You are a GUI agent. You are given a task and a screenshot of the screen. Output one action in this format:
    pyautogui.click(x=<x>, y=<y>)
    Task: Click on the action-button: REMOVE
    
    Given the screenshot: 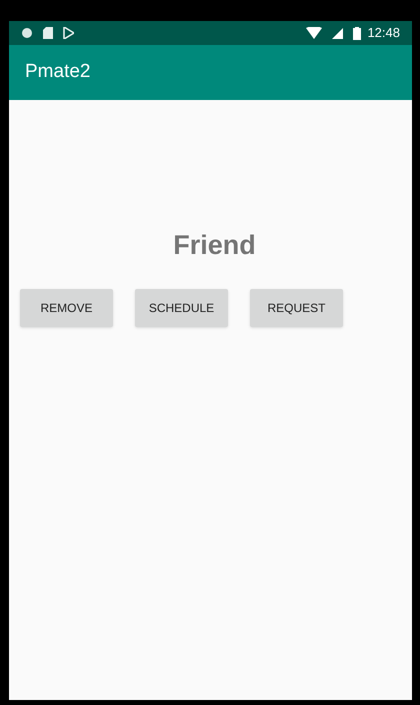 What is the action you would take?
    pyautogui.click(x=66, y=307)
    